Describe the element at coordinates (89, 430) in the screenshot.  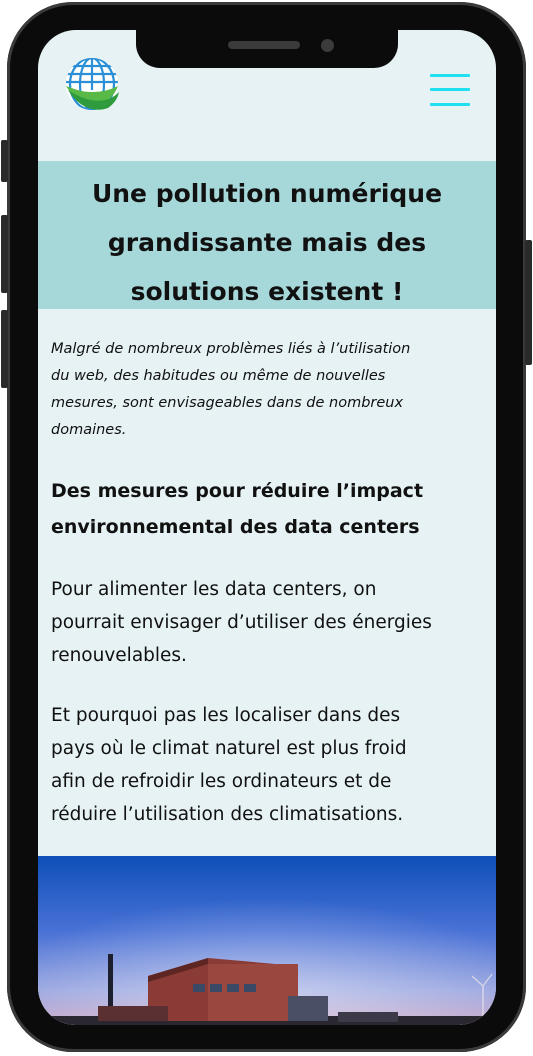
I see `intro-line: domaines.` at that location.